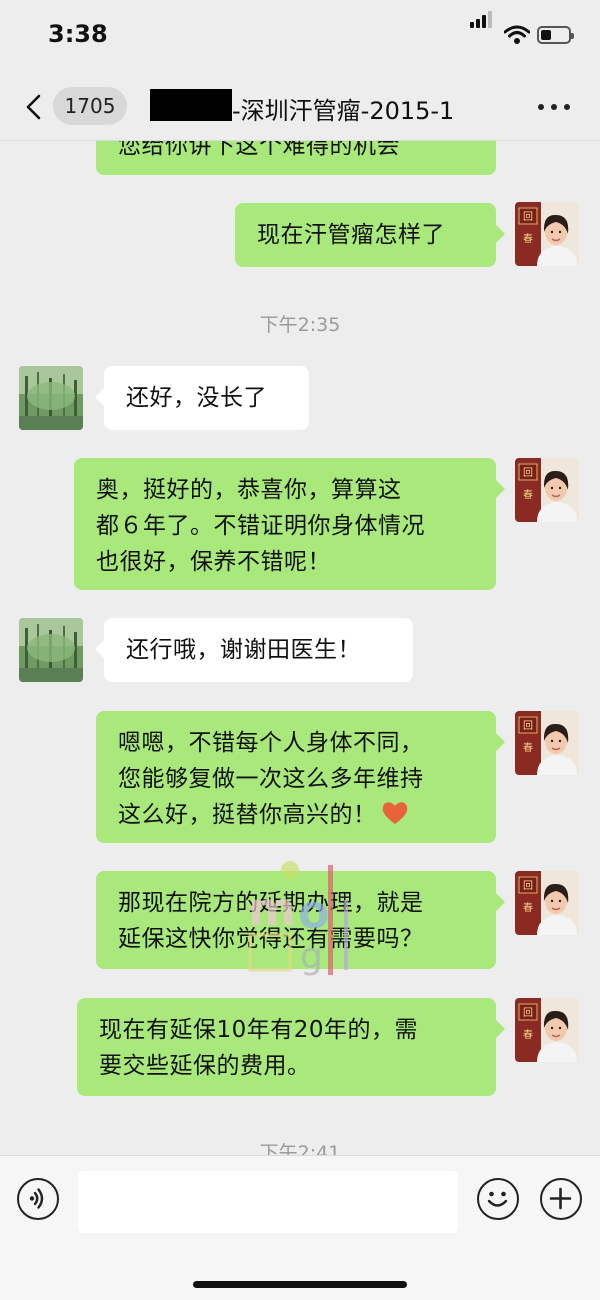 This screenshot has height=1300, width=600. What do you see at coordinates (271, 779) in the screenshot?
I see `message-text: 您能够复做一次这么多年维持` at bounding box center [271, 779].